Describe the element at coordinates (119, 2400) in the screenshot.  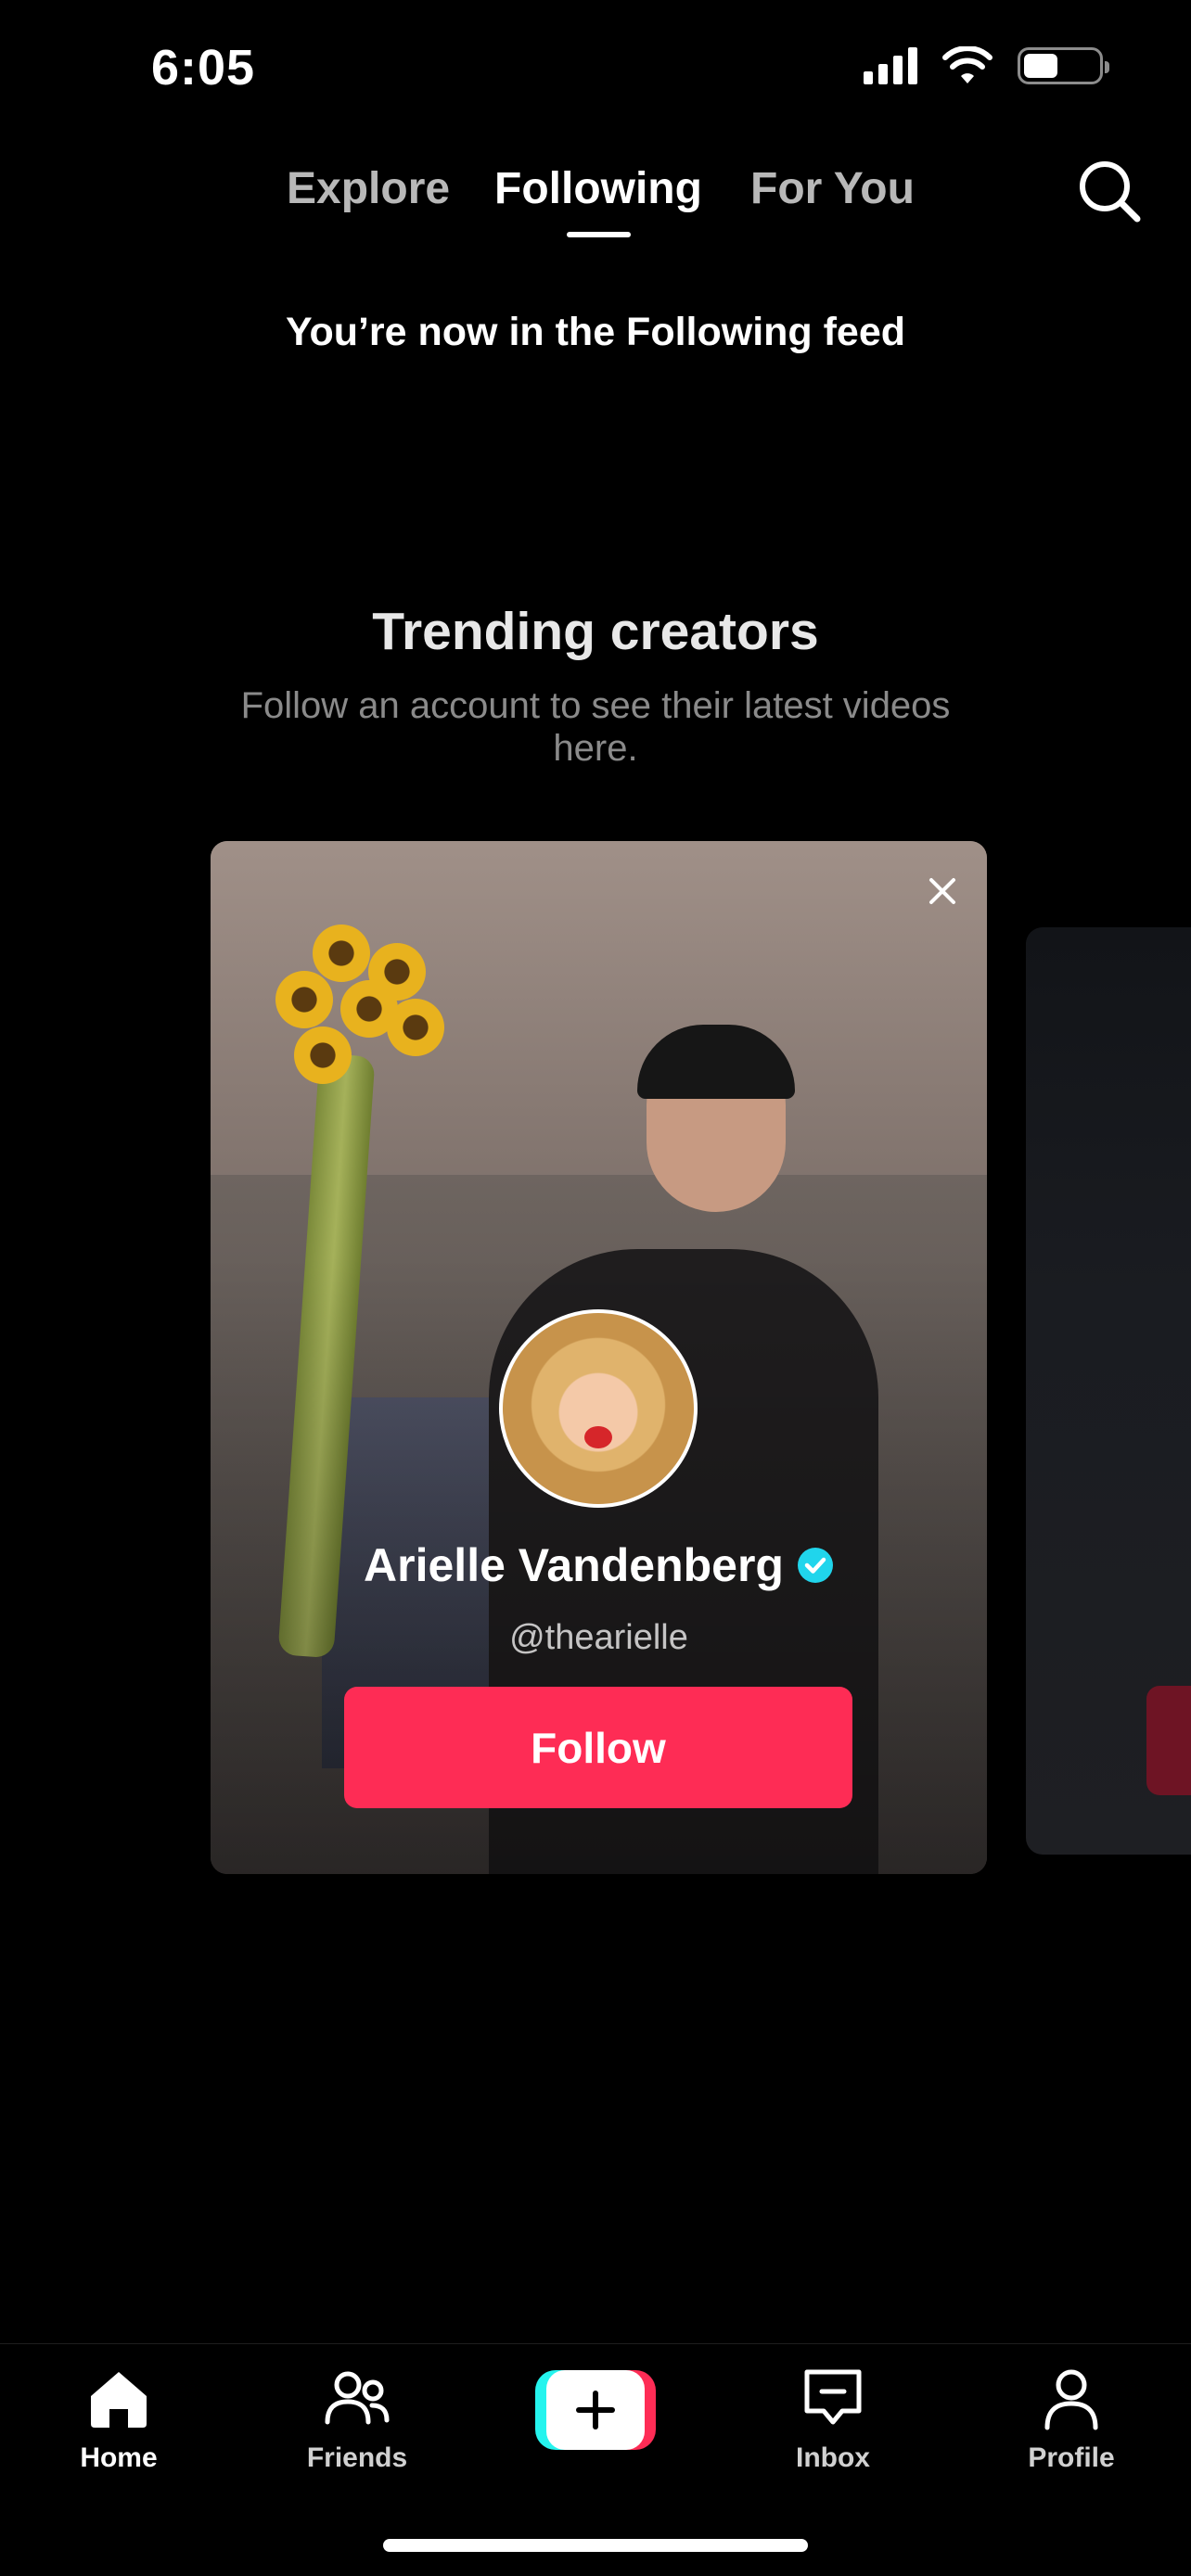
I see `home-icon` at that location.